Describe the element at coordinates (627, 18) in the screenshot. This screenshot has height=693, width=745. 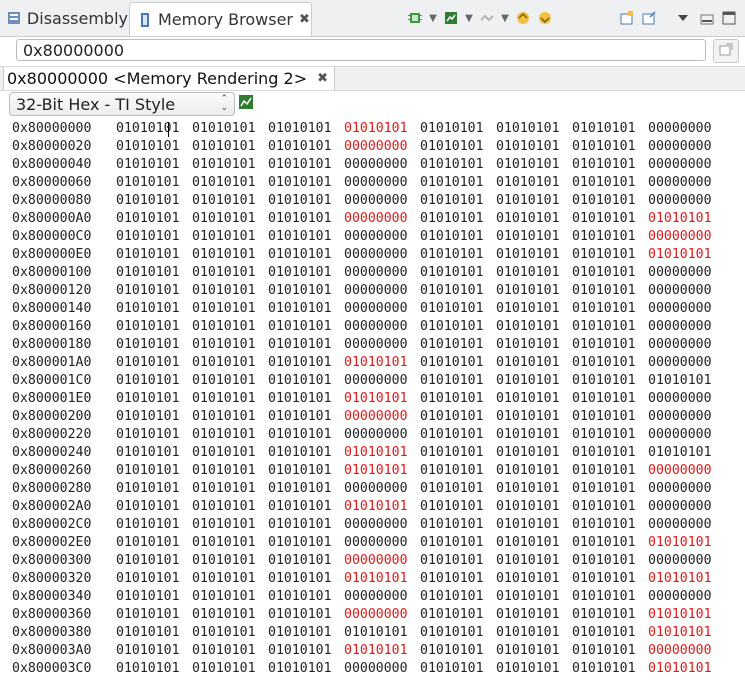
I see `new-view-icon` at that location.